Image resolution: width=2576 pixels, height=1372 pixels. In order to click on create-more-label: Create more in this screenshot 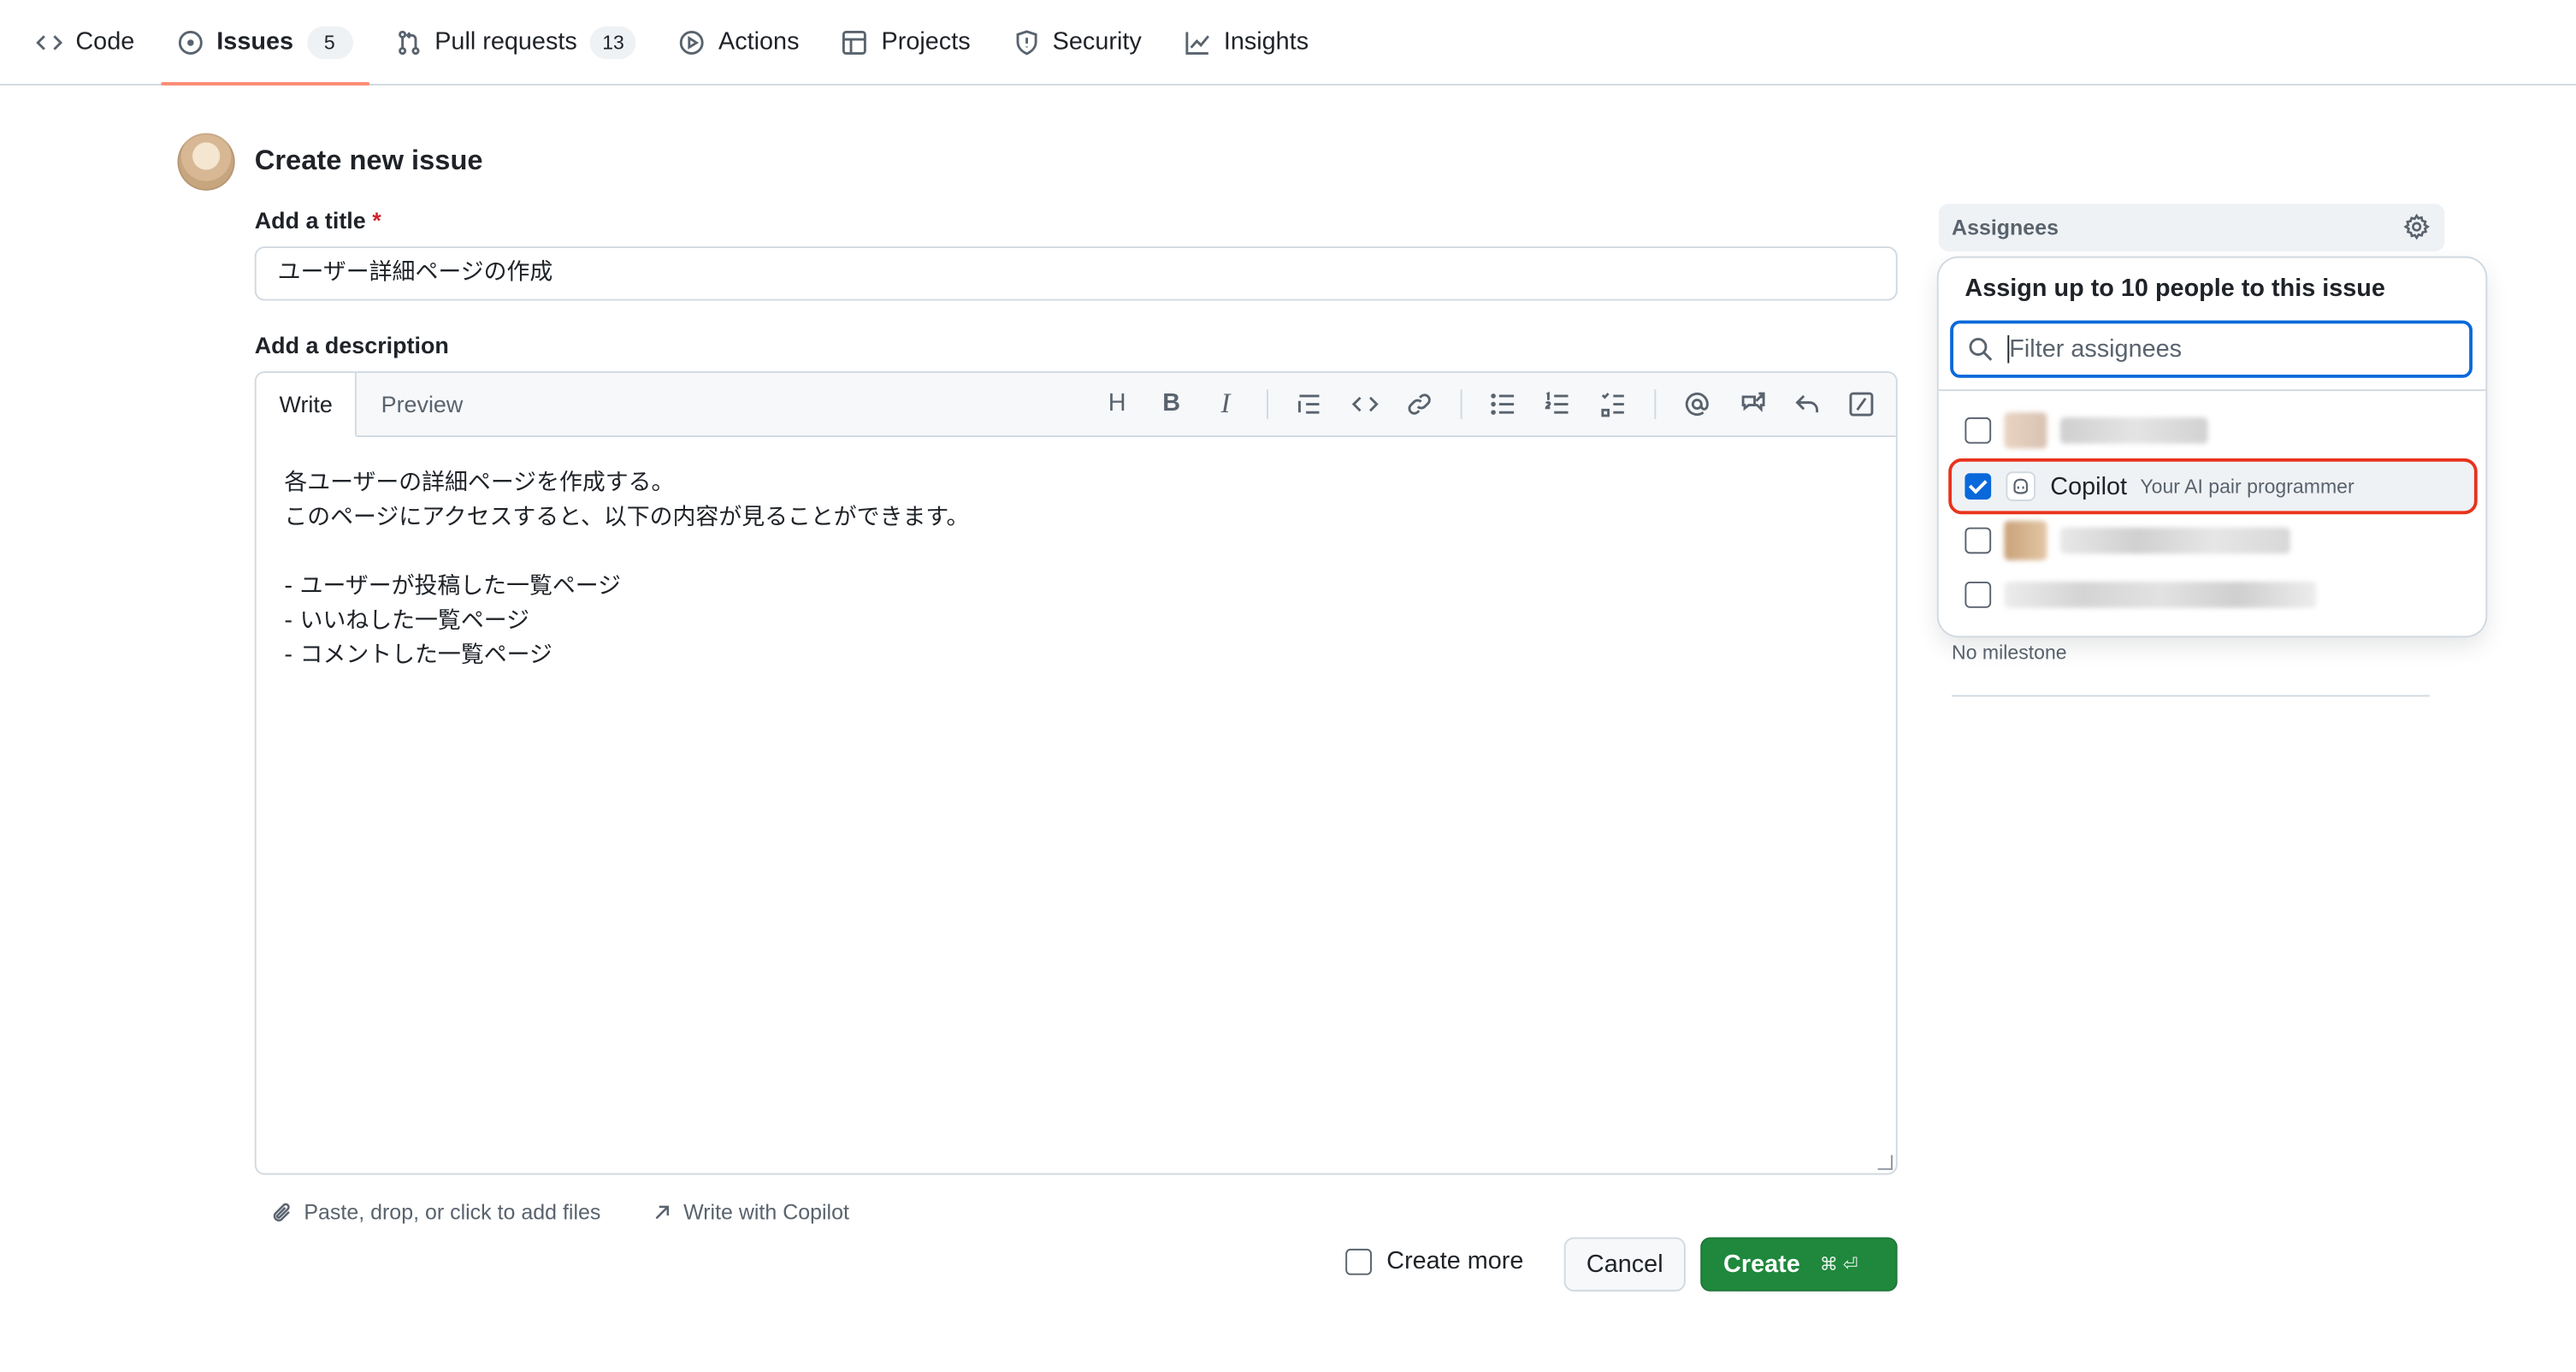, I will do `click(1455, 1260)`.